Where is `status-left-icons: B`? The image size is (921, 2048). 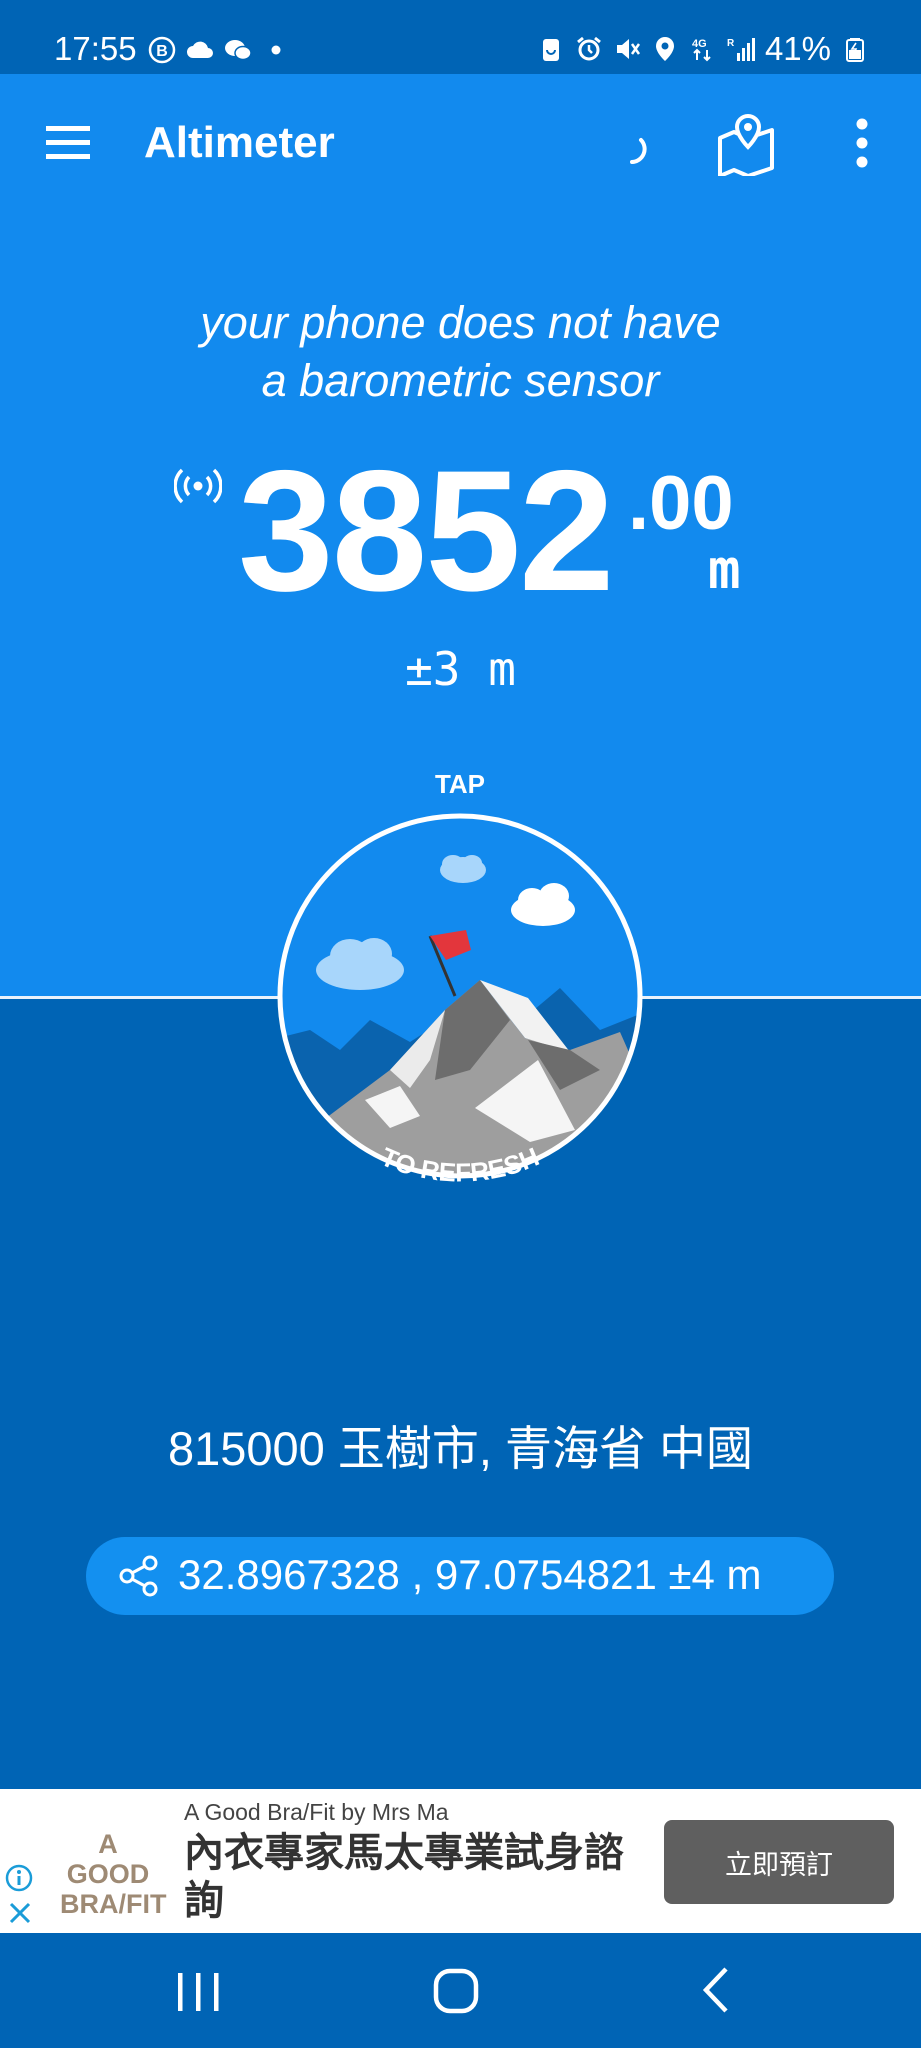
status-left-icons: B is located at coordinates (219, 50).